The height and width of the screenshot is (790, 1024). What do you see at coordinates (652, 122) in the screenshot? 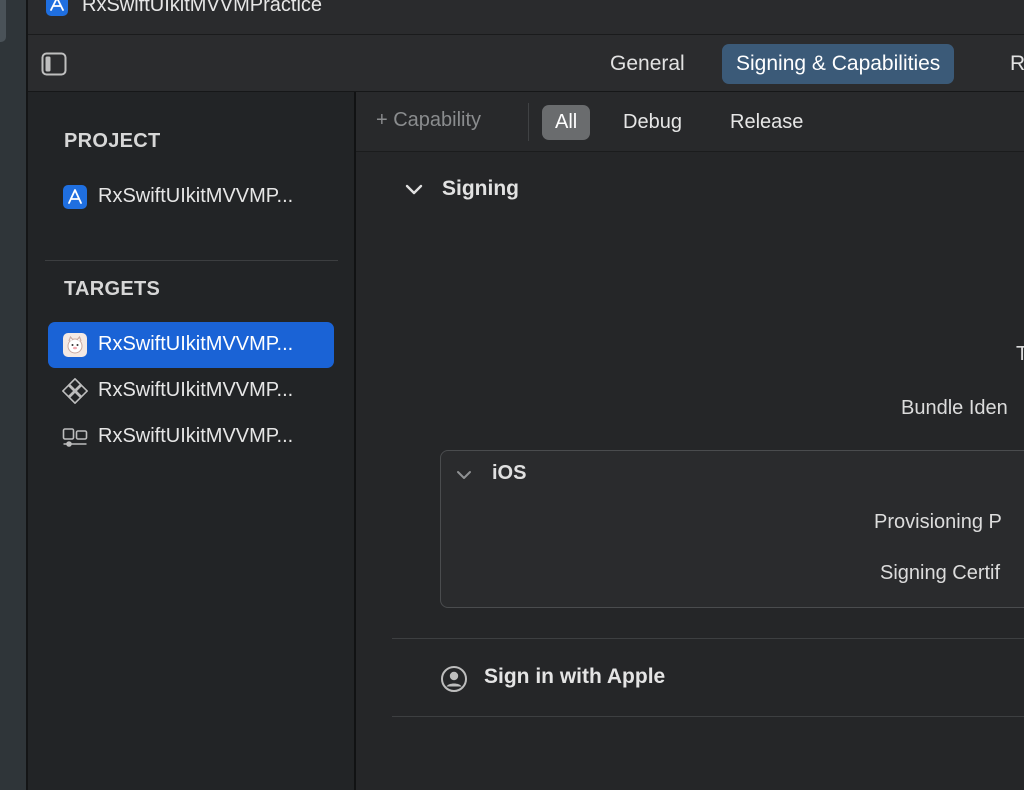
I see `filter-debug: Debug` at bounding box center [652, 122].